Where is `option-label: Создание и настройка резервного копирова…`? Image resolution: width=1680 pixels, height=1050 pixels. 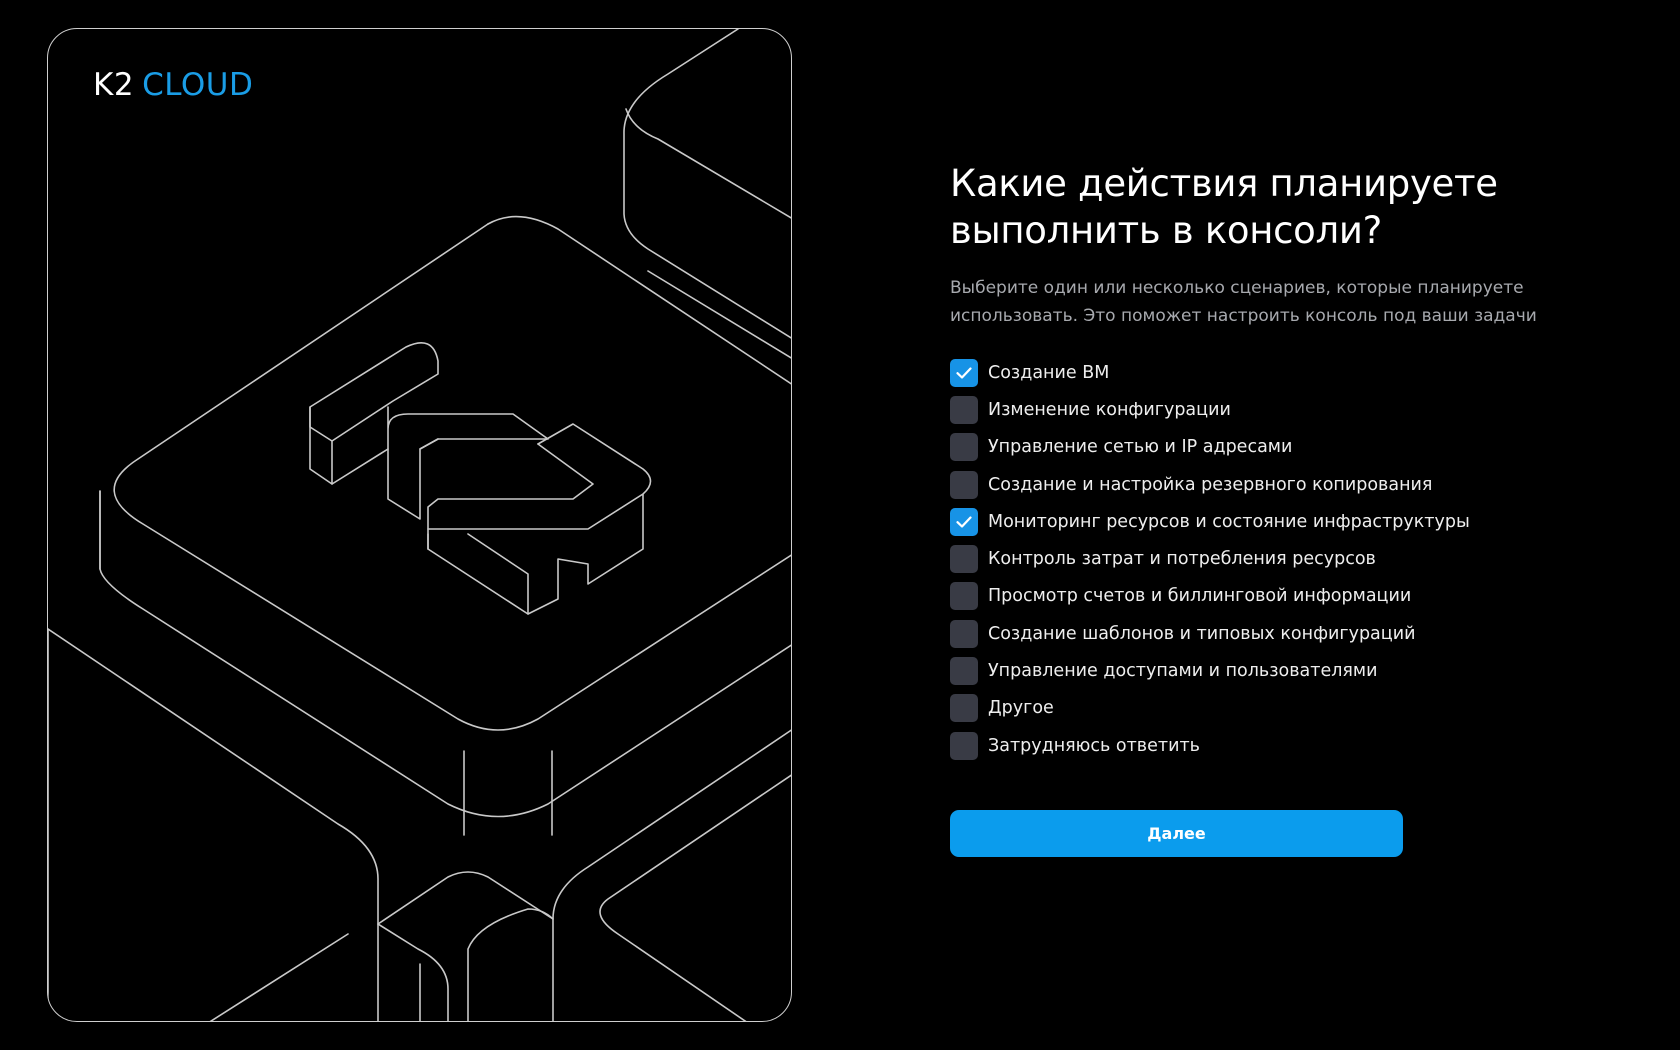
option-label: Создание и настройка резервного копирова… is located at coordinates (1210, 484).